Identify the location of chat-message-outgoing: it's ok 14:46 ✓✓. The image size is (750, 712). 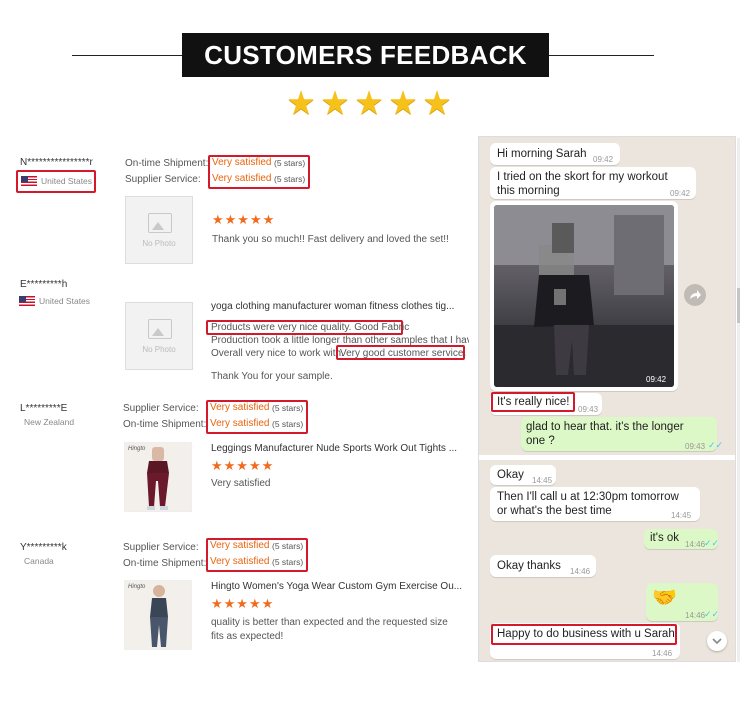
(682, 539).